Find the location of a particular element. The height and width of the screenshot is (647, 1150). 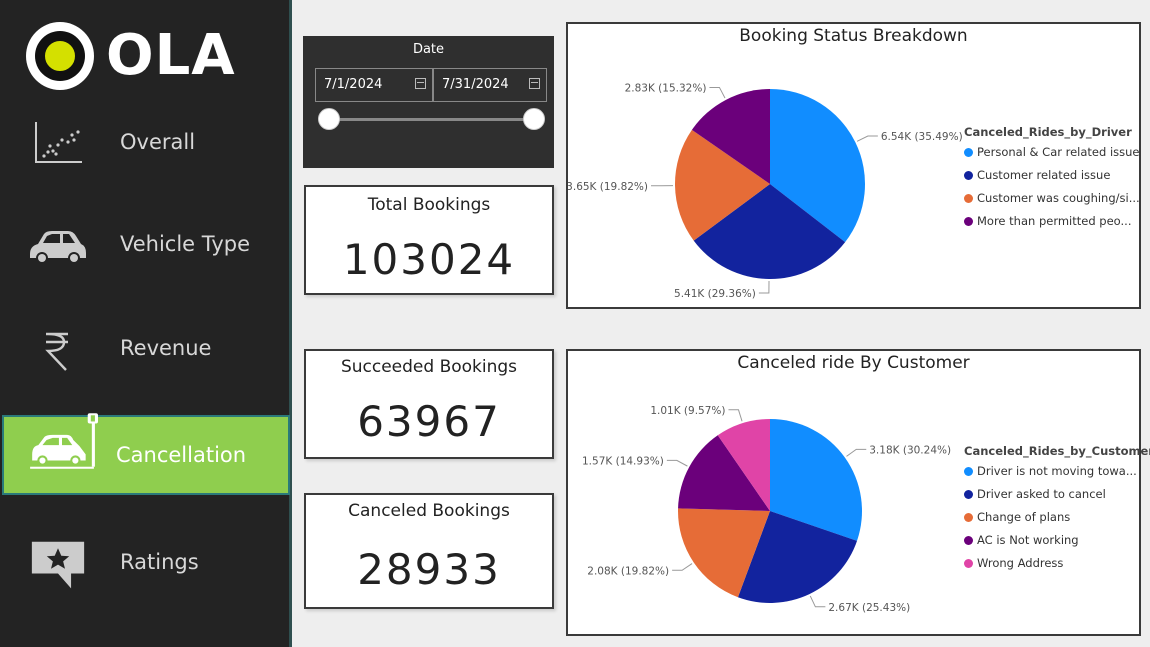

data-label: 1.57K (14.93%) is located at coordinates (623, 461).